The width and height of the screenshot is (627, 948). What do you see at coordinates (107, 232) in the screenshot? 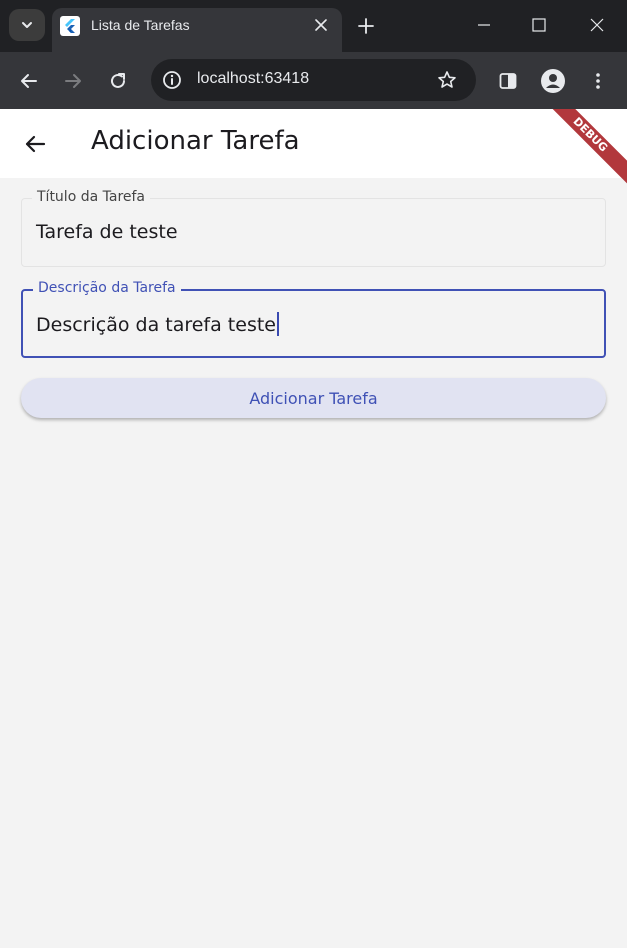
I see `task-title-value: Tarefa de teste` at bounding box center [107, 232].